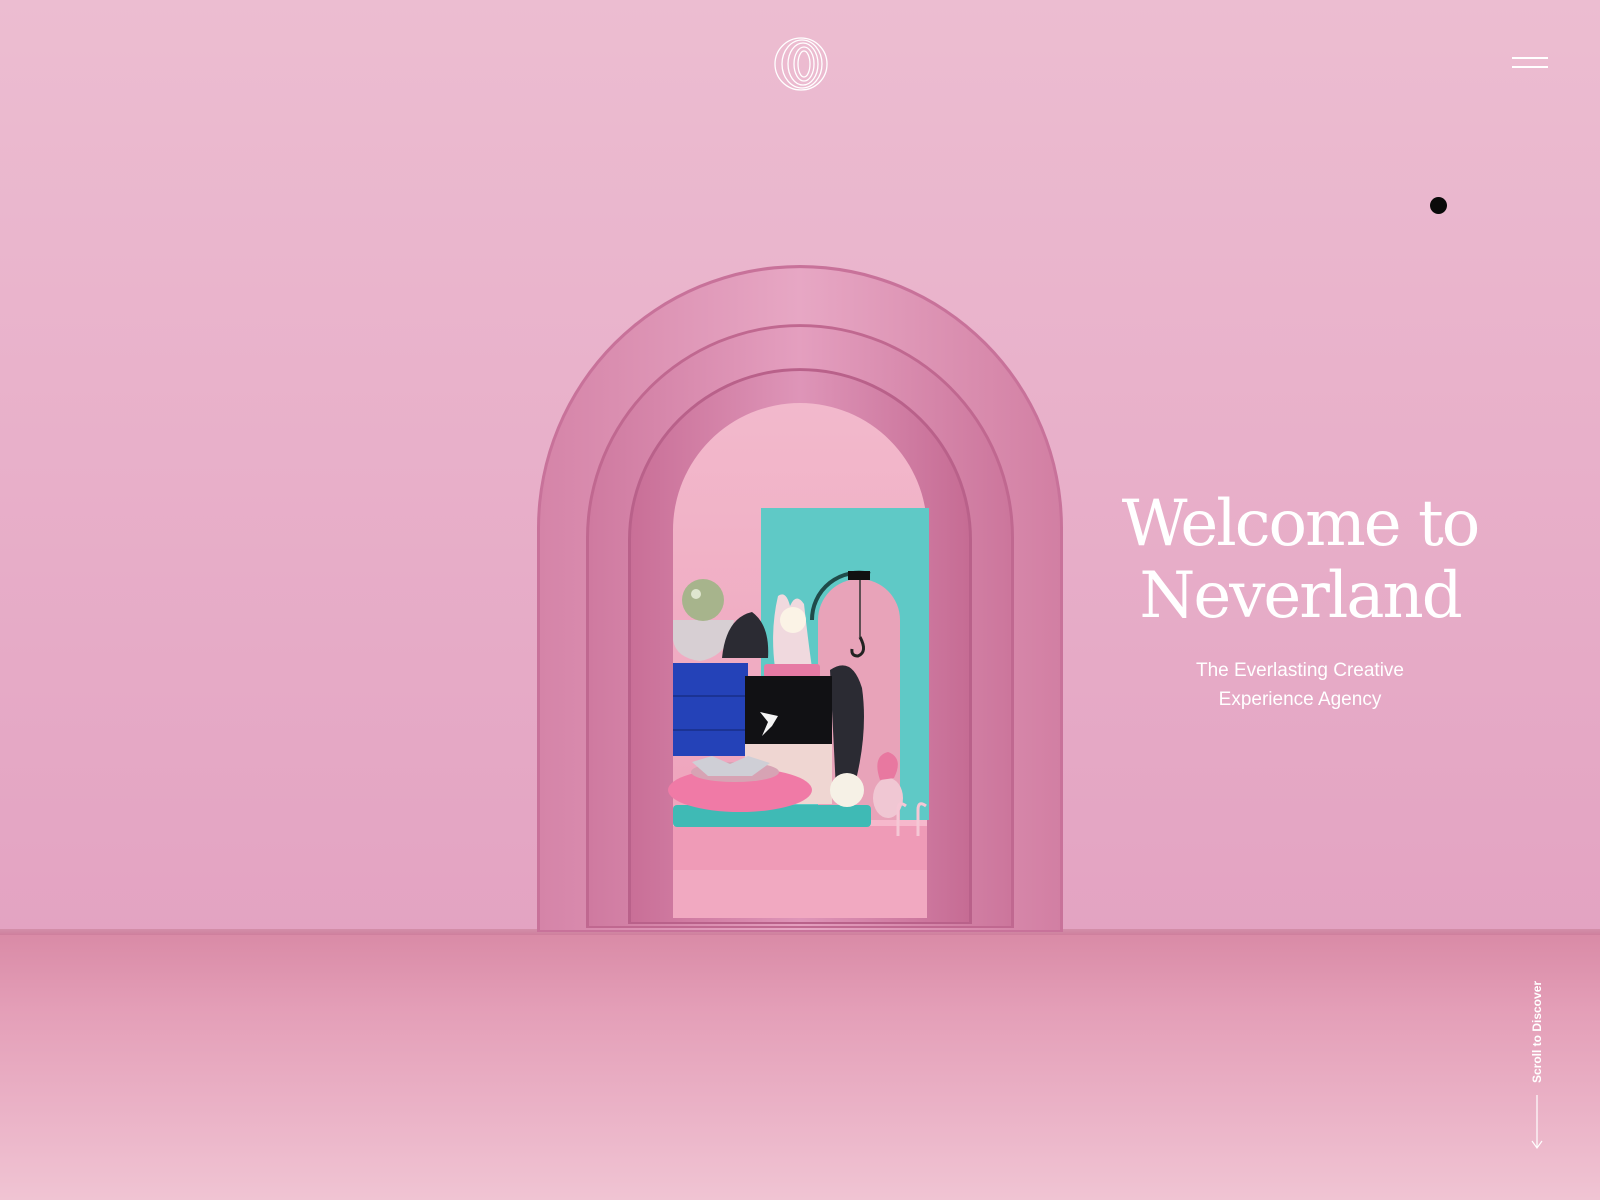  What do you see at coordinates (801, 64) in the screenshot?
I see `spiral-logo-icon` at bounding box center [801, 64].